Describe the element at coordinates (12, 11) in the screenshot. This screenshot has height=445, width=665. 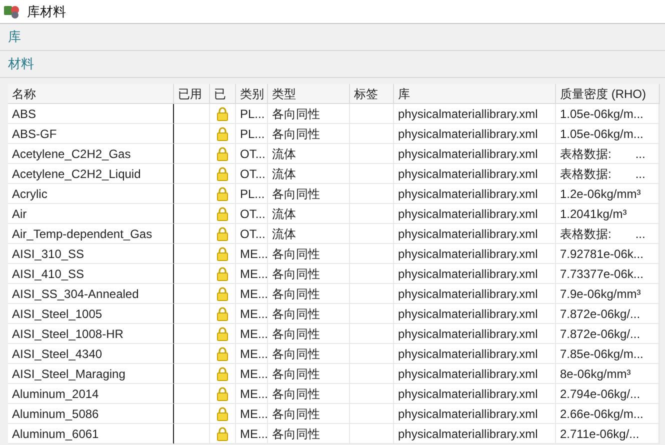
I see `app-icon` at that location.